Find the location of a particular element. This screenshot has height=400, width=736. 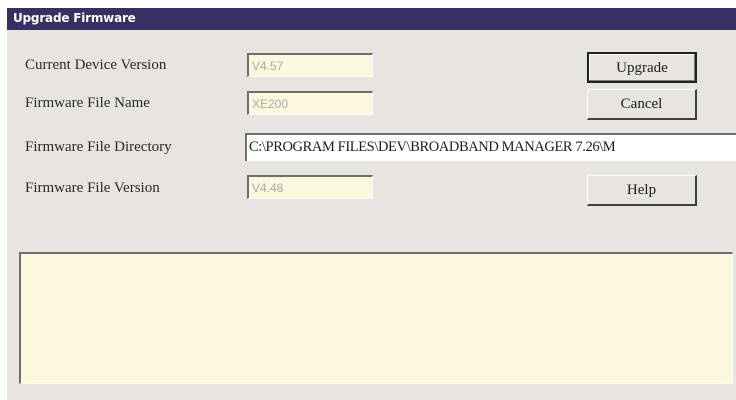

file-name-label: Firmware File Name is located at coordinates (87, 103).